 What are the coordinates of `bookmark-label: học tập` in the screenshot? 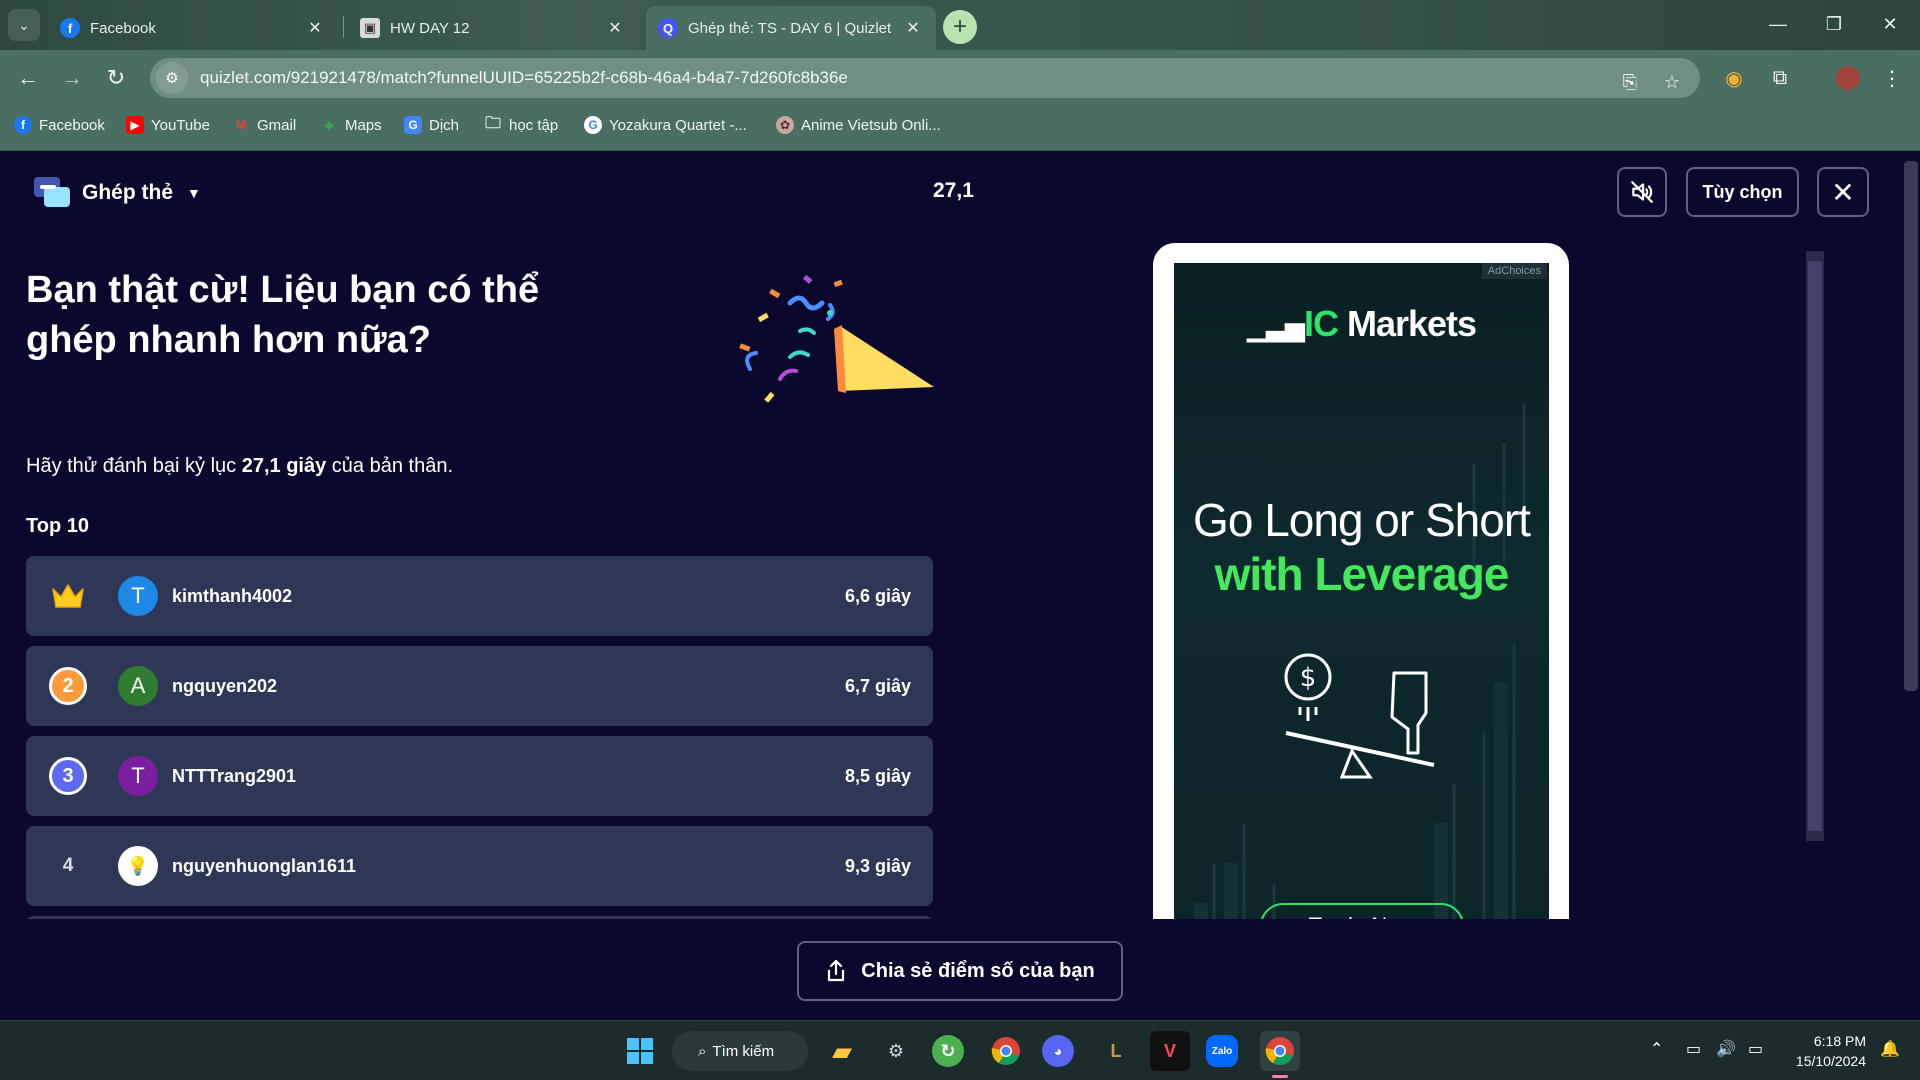 It's located at (534, 125).